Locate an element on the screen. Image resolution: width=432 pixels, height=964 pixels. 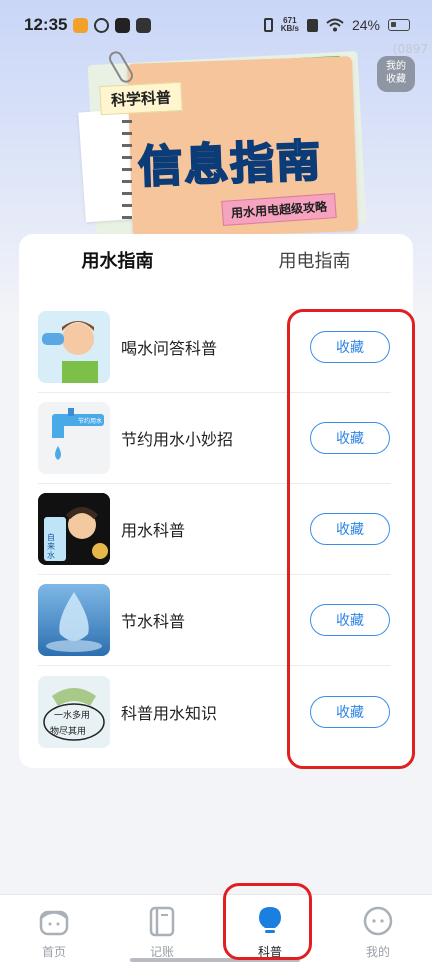
glass-label: 自来水 is located at coordinates (51, 546).